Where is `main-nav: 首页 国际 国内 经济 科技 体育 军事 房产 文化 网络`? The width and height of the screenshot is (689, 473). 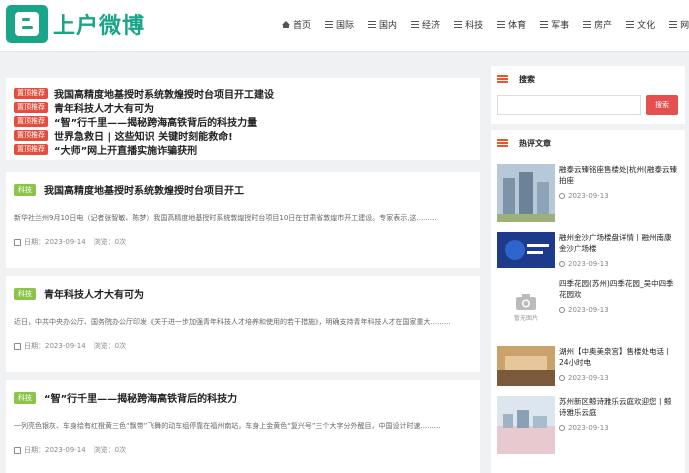
main-nav: 首页 国际 国内 经济 科技 体育 军事 房产 文化 网络 is located at coordinates (485, 24).